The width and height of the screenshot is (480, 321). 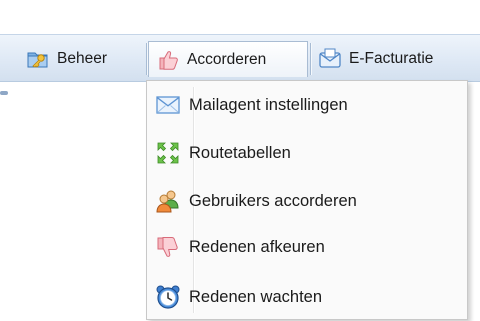 I want to click on dropdown-item-label: Mailagent instellingen, so click(x=268, y=104).